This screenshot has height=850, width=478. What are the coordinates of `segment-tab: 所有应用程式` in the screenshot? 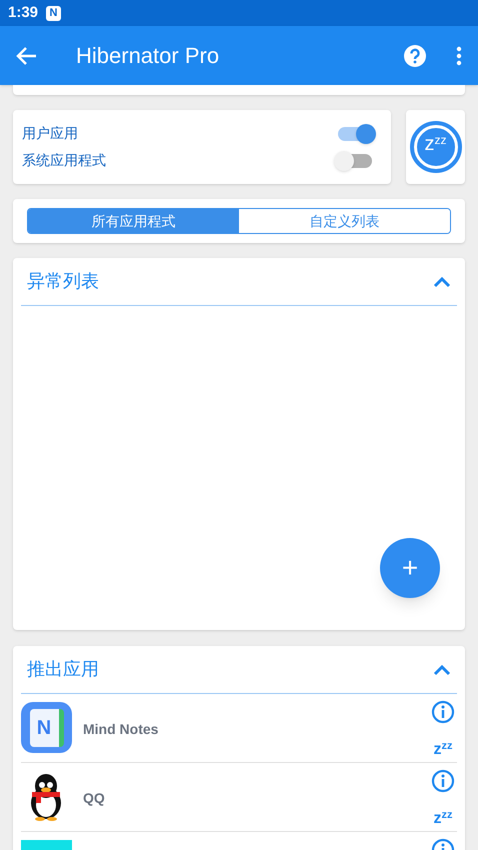 It's located at (133, 221).